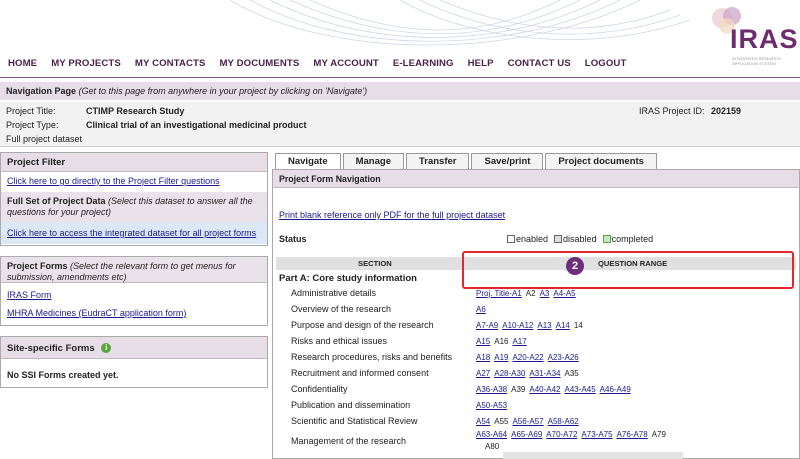  Describe the element at coordinates (756, 61) in the screenshot. I see `logo-subtitle: INTEGRATED RESEARCH APPLICATION SYSTEM` at that location.